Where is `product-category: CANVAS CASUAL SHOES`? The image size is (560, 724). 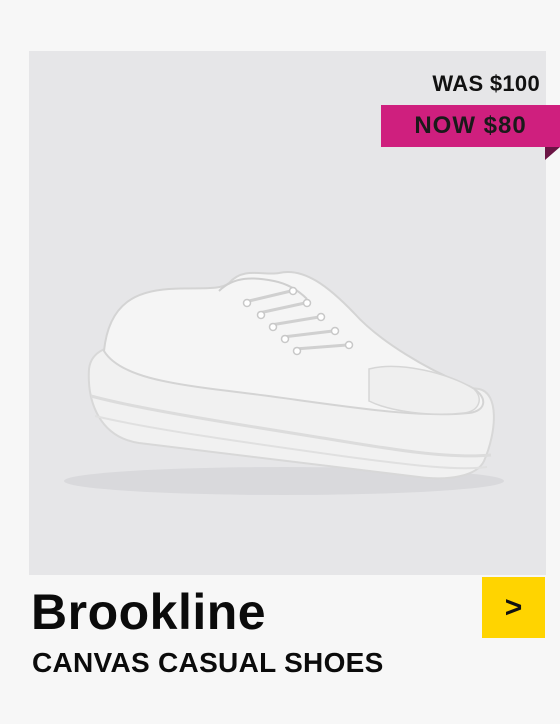
product-category: CANVAS CASUAL SHOES is located at coordinates (208, 662).